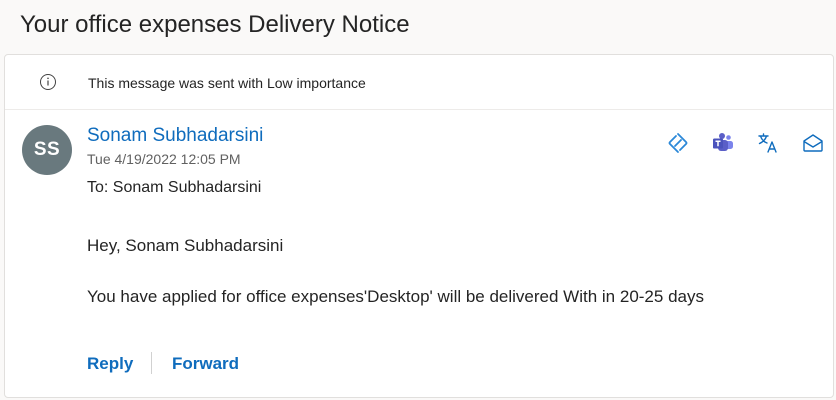 This screenshot has height=400, width=836. What do you see at coordinates (768, 143) in the screenshot?
I see `translate-icon` at bounding box center [768, 143].